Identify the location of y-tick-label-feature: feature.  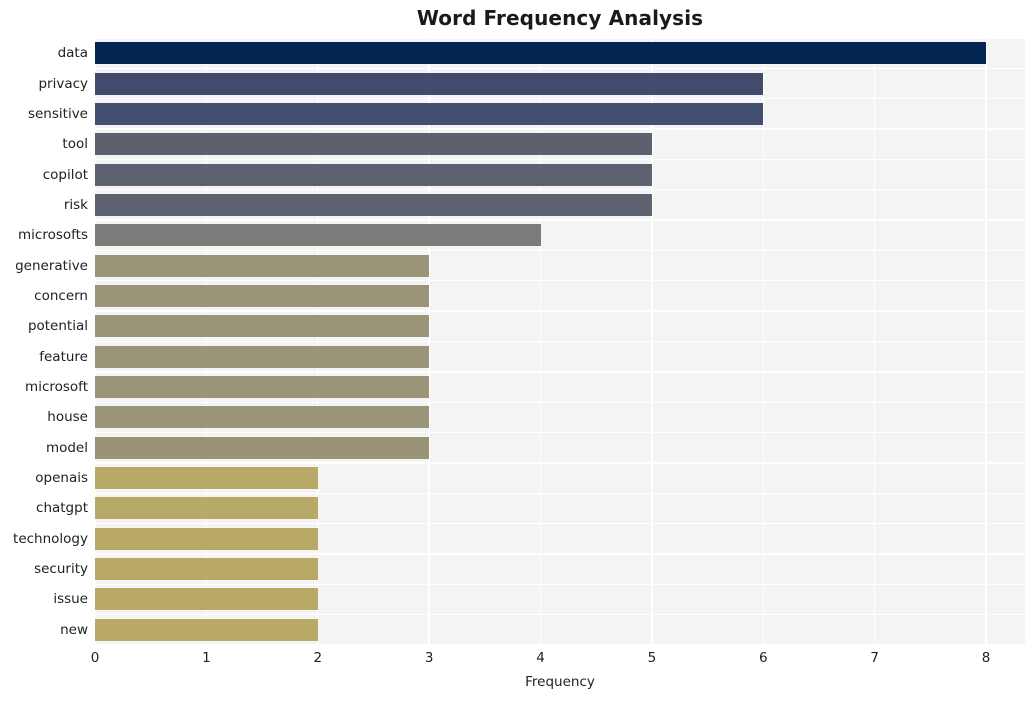
(63, 356).